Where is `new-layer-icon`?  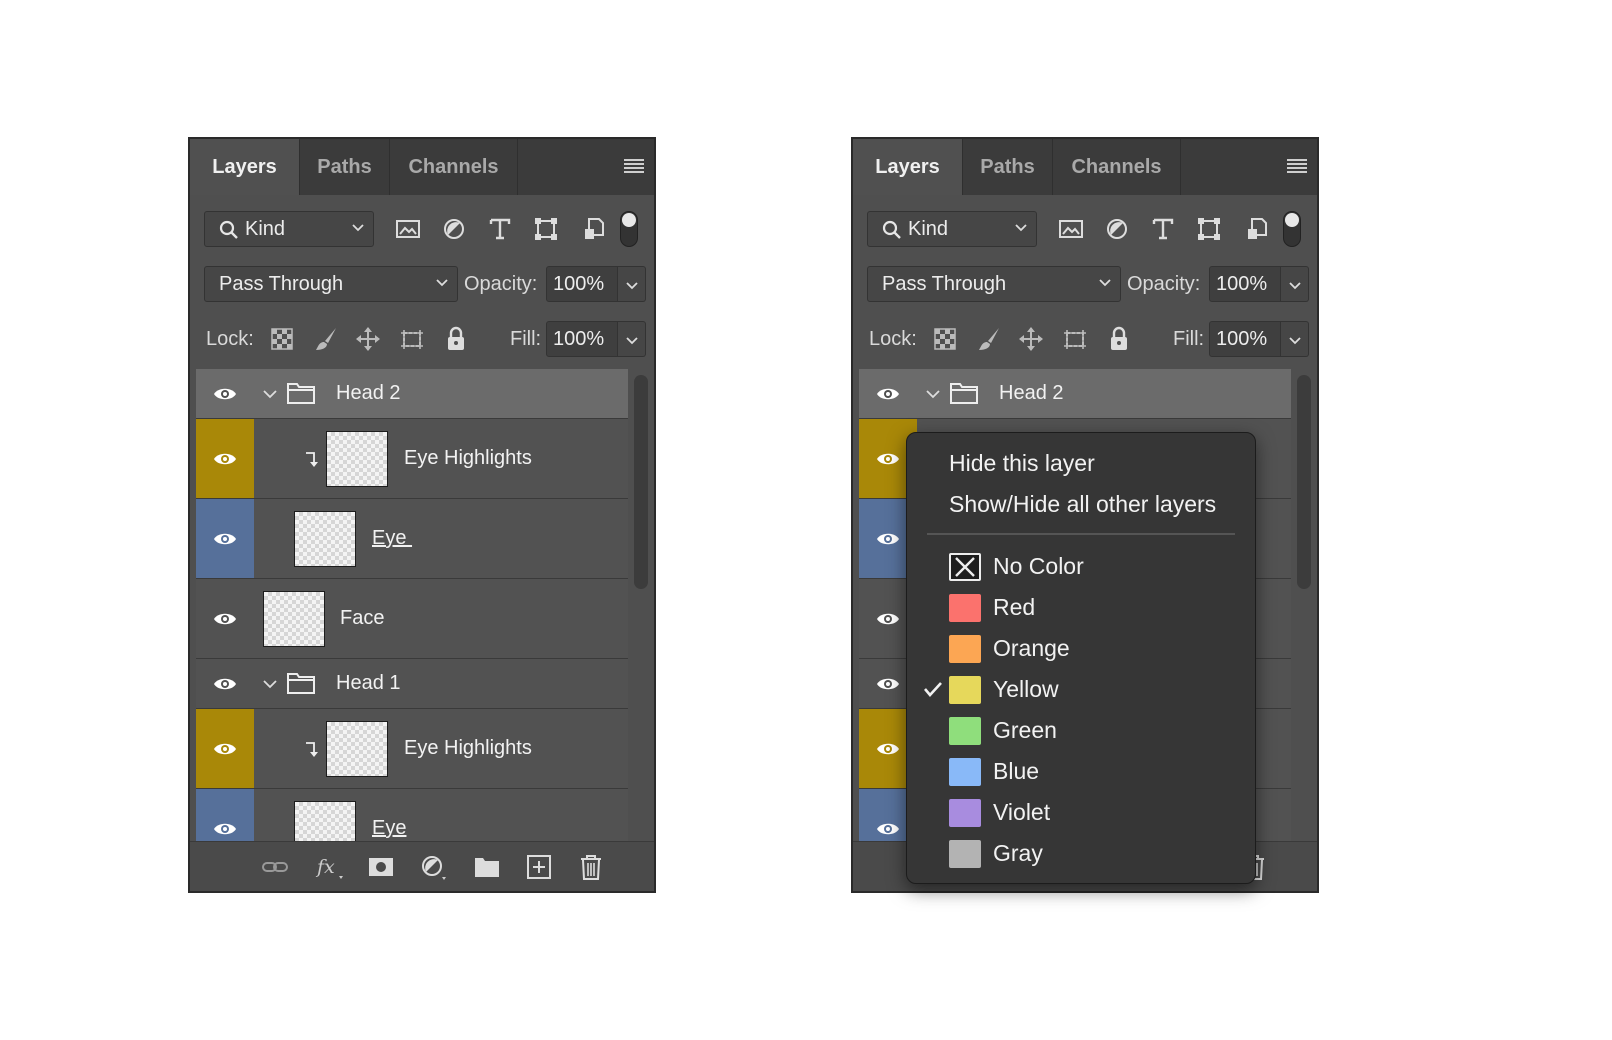
new-layer-icon is located at coordinates (539, 867).